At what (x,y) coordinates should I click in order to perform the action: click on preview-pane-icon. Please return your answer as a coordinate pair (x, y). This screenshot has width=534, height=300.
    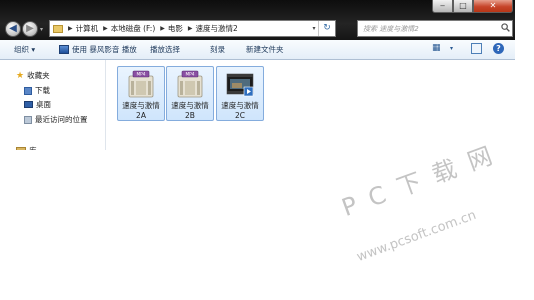
    Looking at the image, I should click on (476, 48).